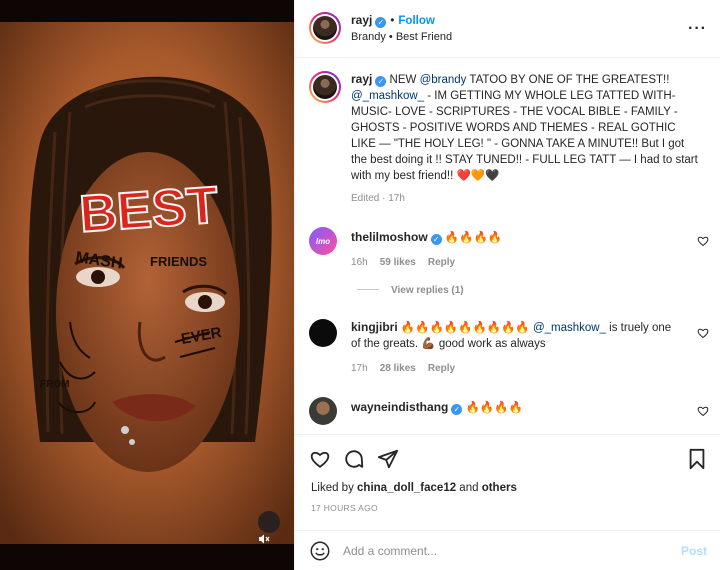 Image resolution: width=720 pixels, height=570 pixels. I want to click on follow-button: Follow, so click(416, 21).